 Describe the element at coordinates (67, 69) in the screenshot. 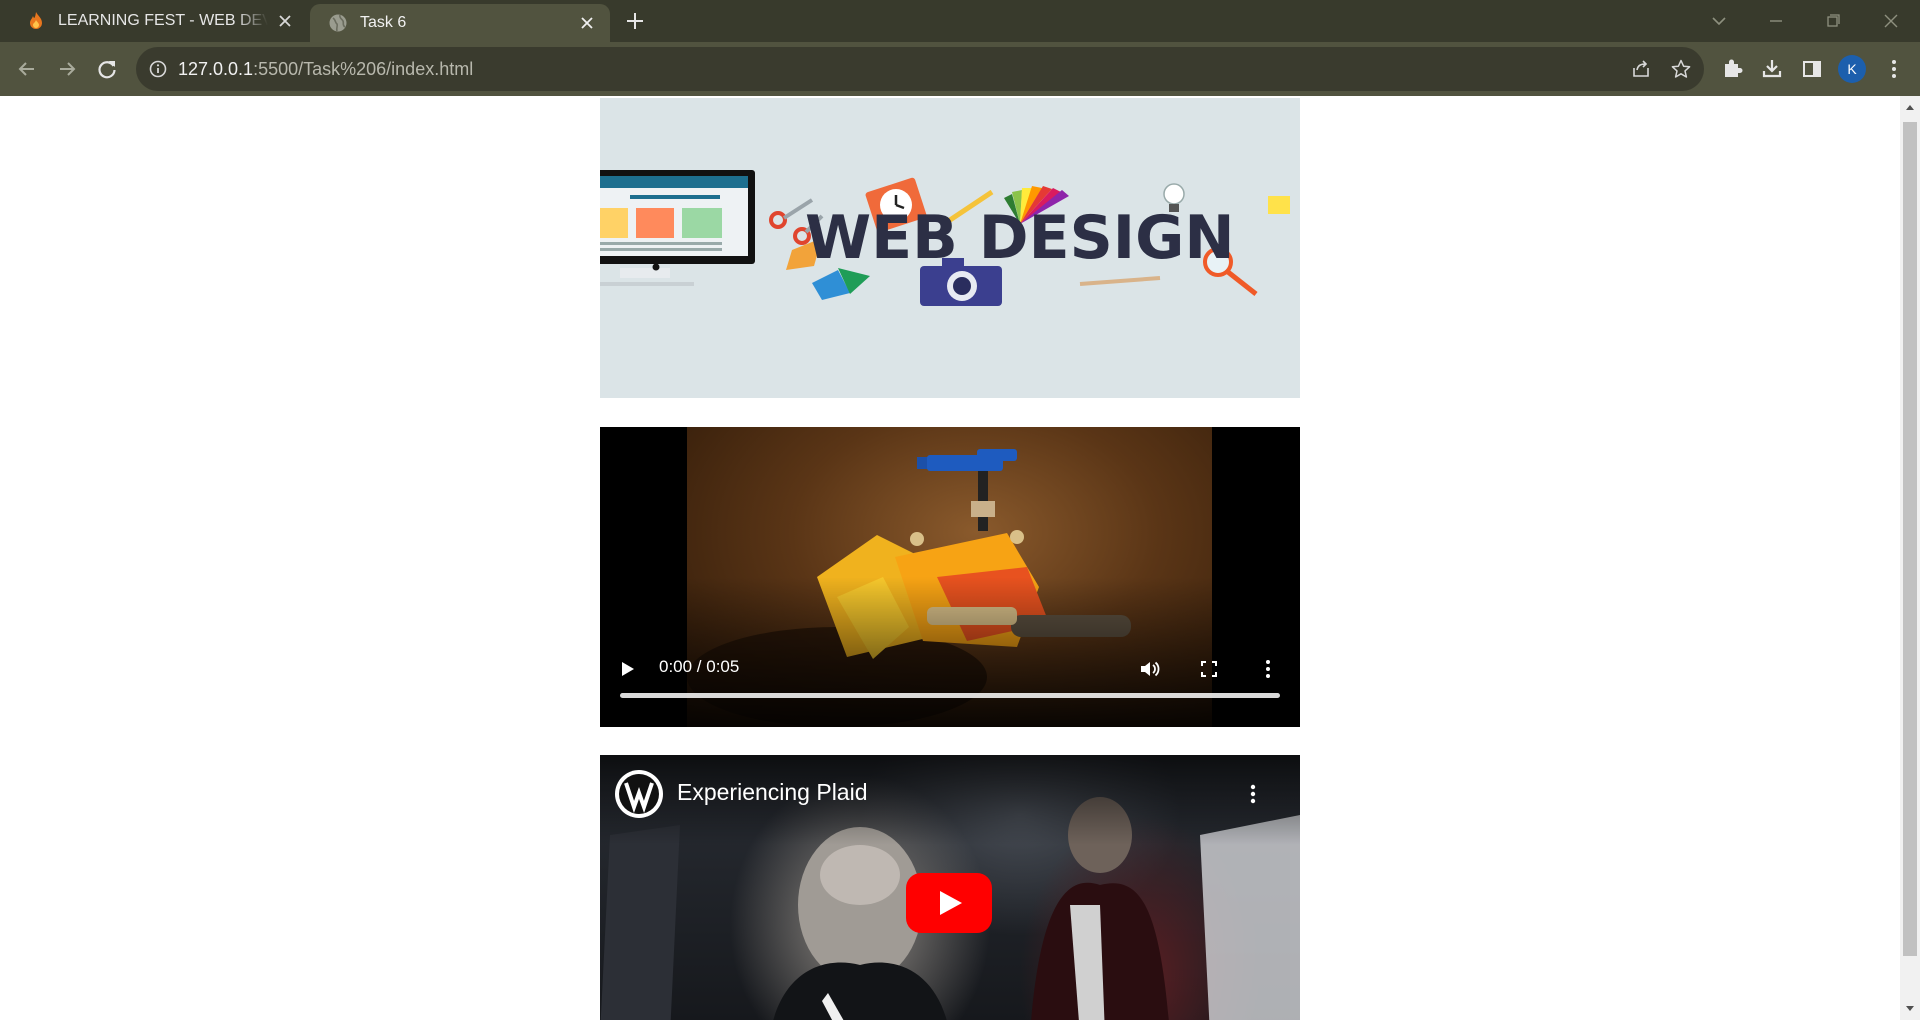

I see `forward-icon` at that location.